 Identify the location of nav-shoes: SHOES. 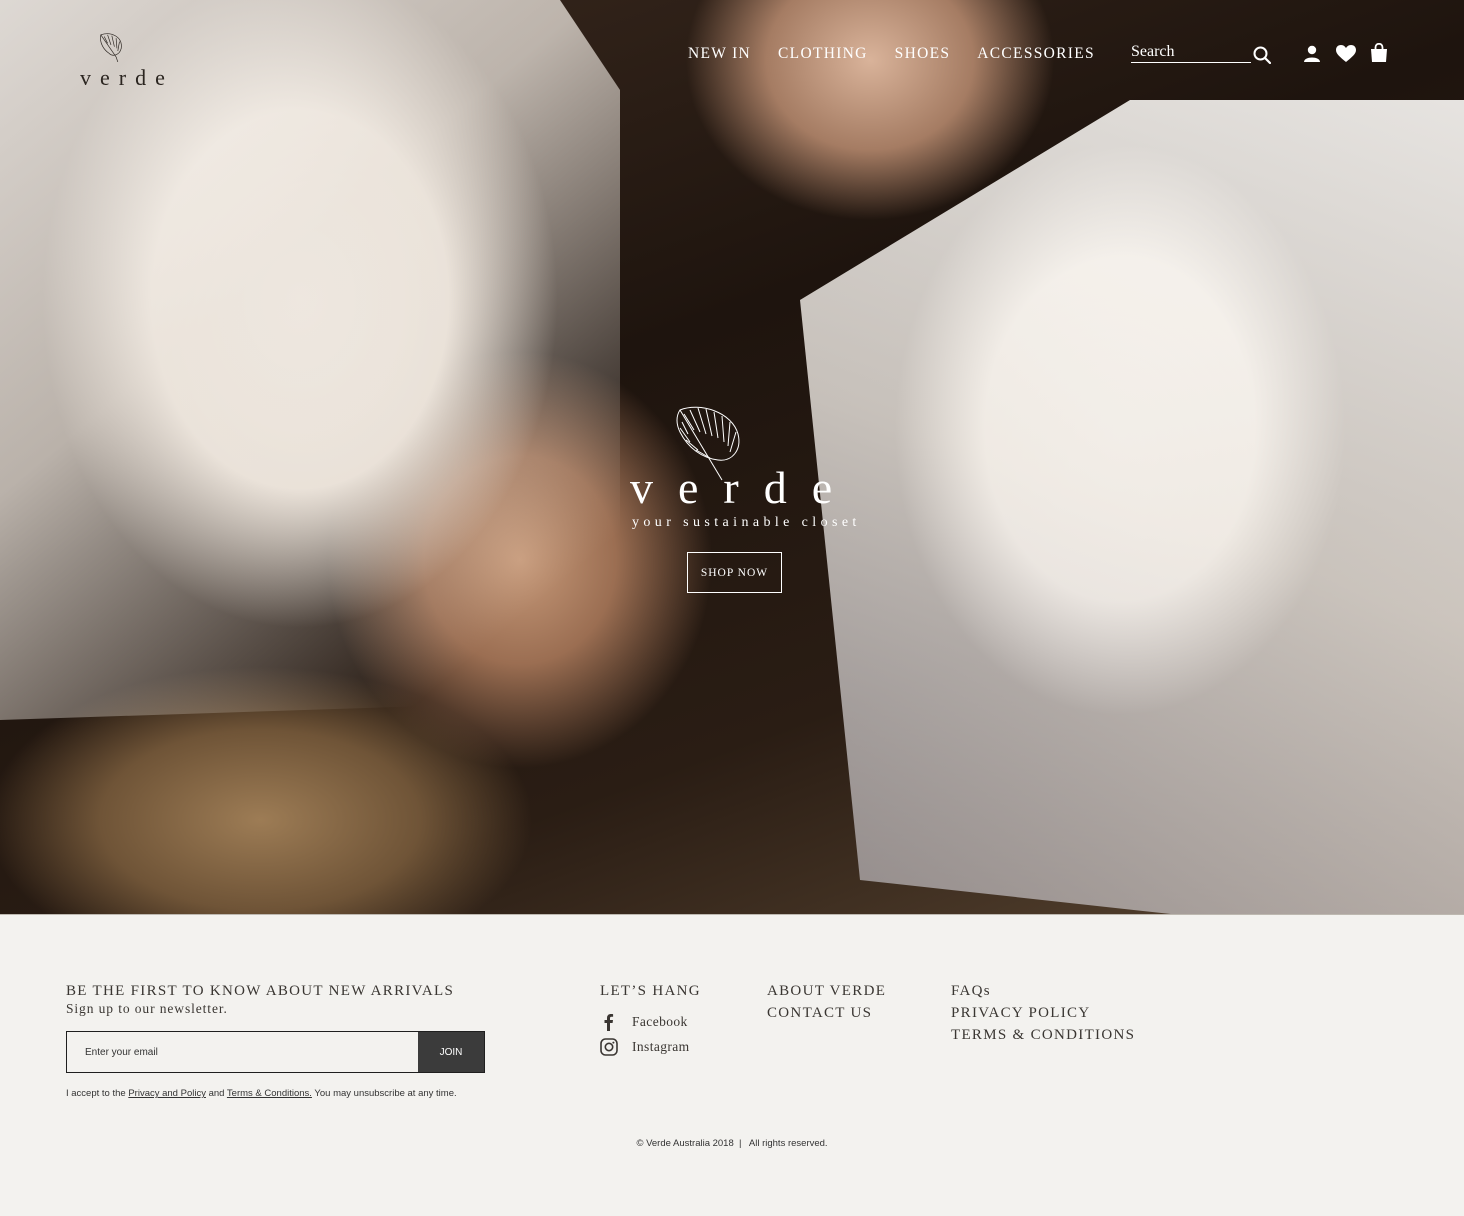
(923, 54).